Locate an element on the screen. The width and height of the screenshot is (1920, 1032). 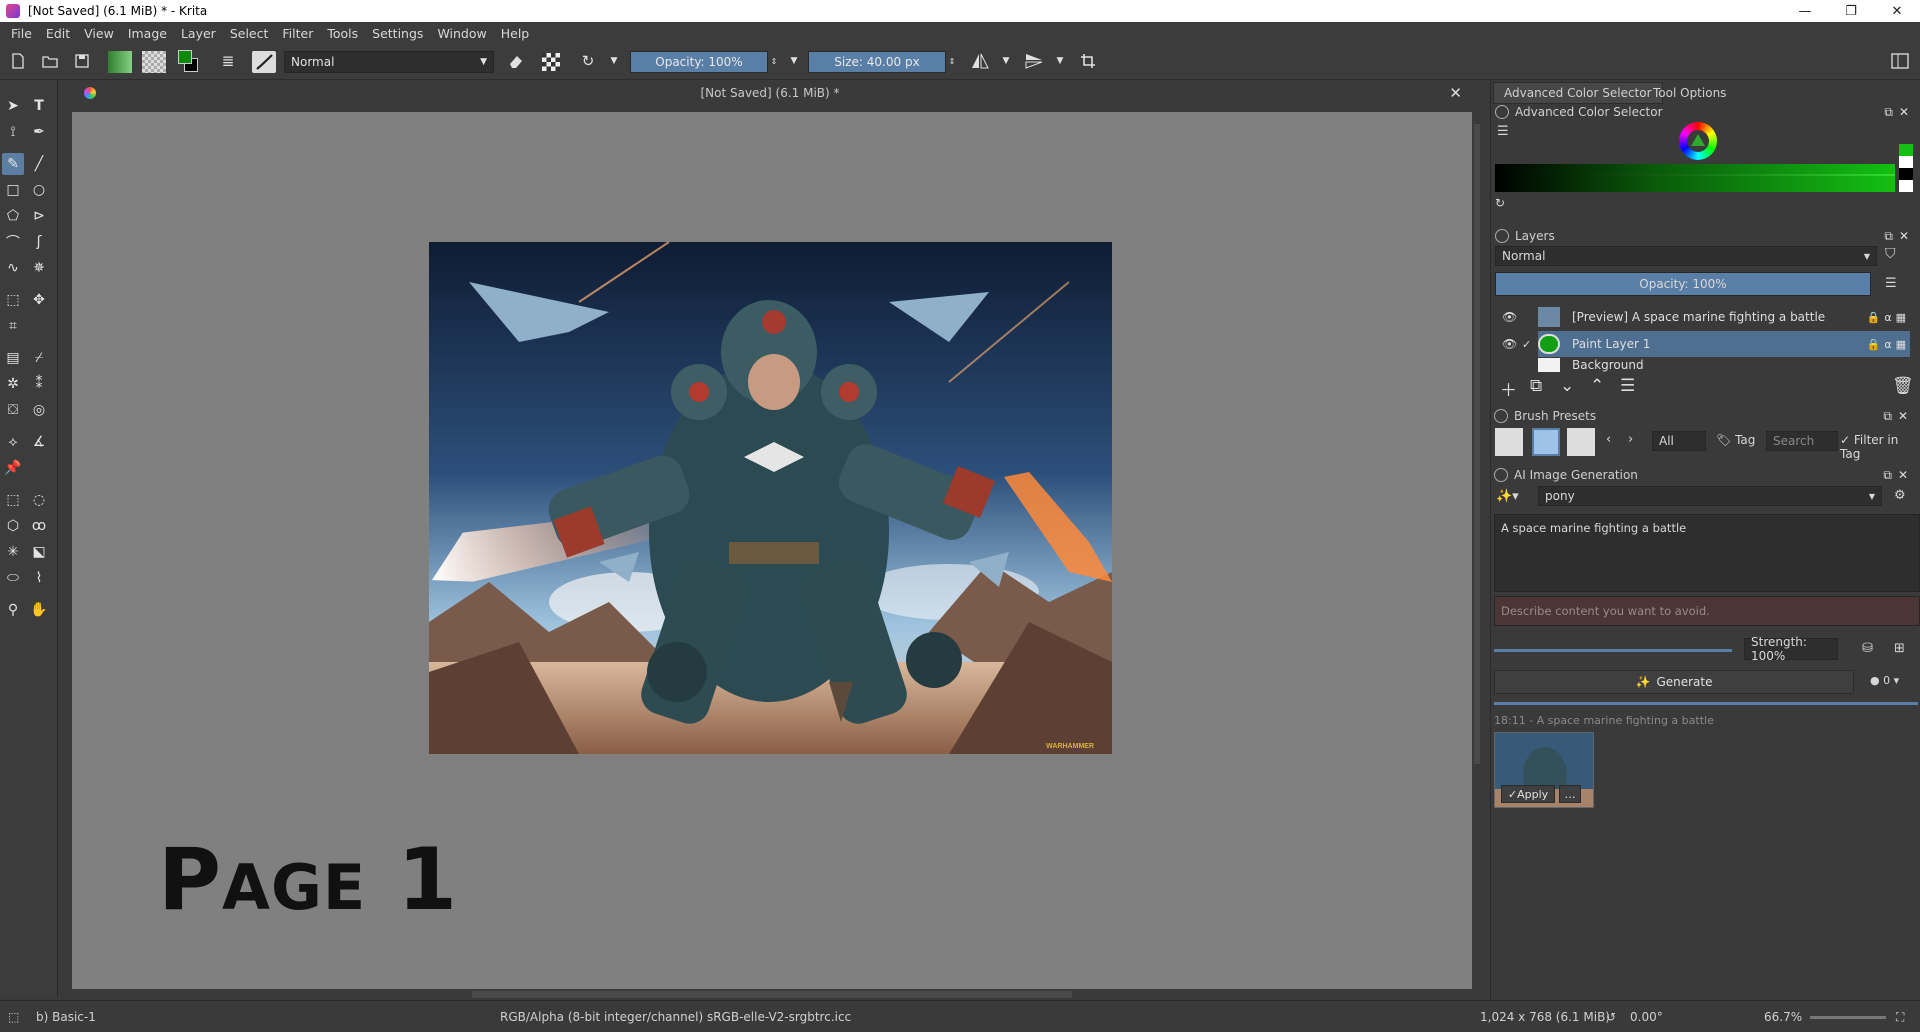
tab-tool-options: Tool Options is located at coordinates (1689, 93).